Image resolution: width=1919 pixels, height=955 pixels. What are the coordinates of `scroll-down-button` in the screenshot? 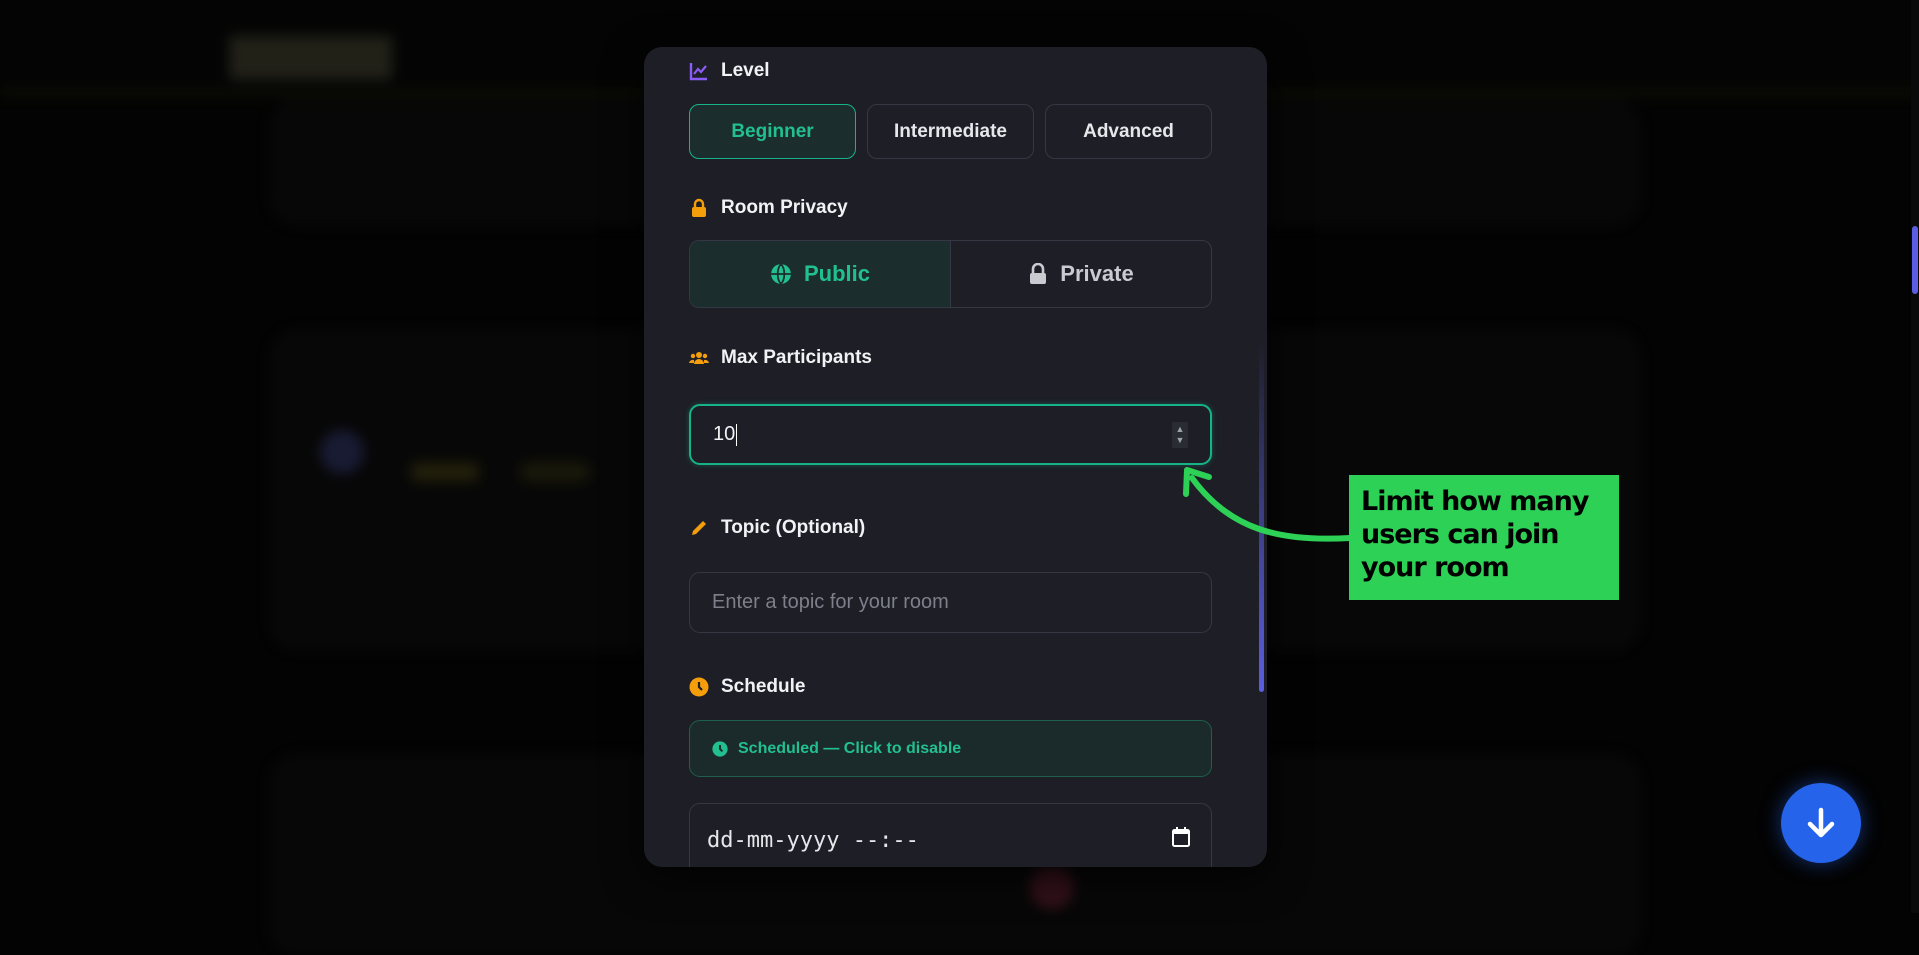 It's located at (1821, 823).